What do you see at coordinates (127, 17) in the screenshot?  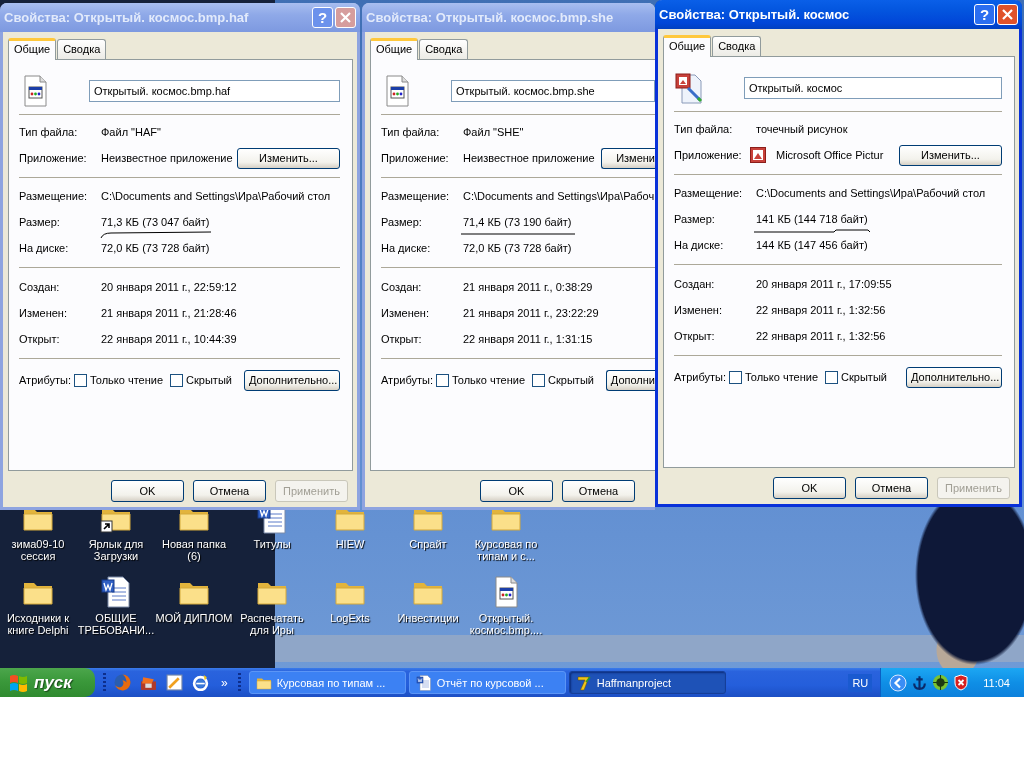 I see `window-title: Свойства: Открытый. космос.bmp.haf` at bounding box center [127, 17].